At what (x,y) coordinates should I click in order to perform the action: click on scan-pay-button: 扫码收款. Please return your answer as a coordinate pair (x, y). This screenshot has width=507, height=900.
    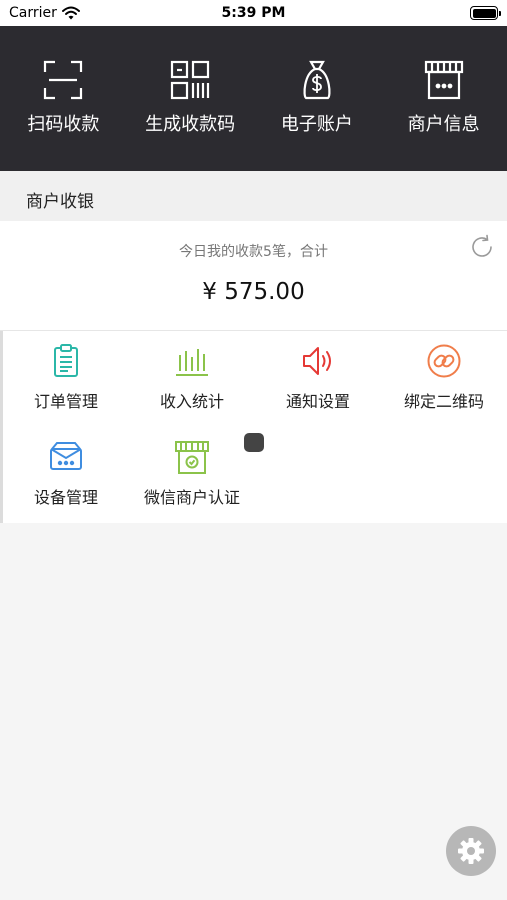
    Looking at the image, I should click on (63, 98).